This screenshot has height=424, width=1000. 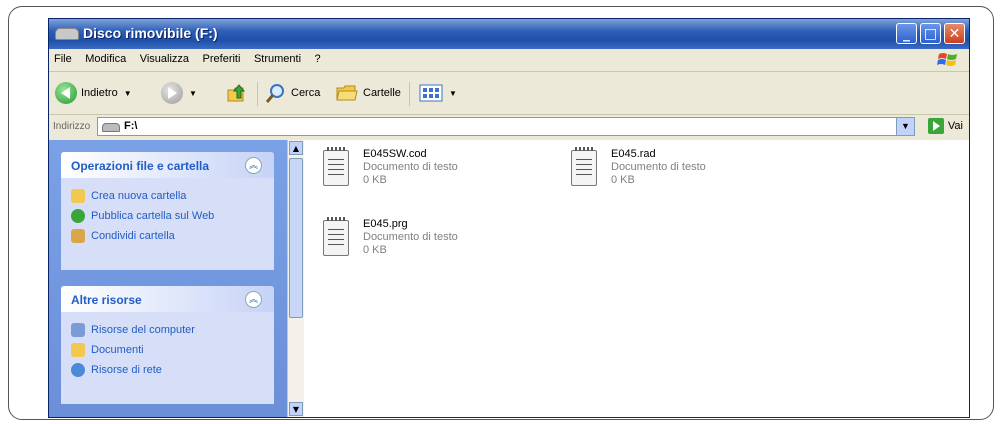 I want to click on task-label: Pubblica cartella sul Web, so click(x=153, y=216).